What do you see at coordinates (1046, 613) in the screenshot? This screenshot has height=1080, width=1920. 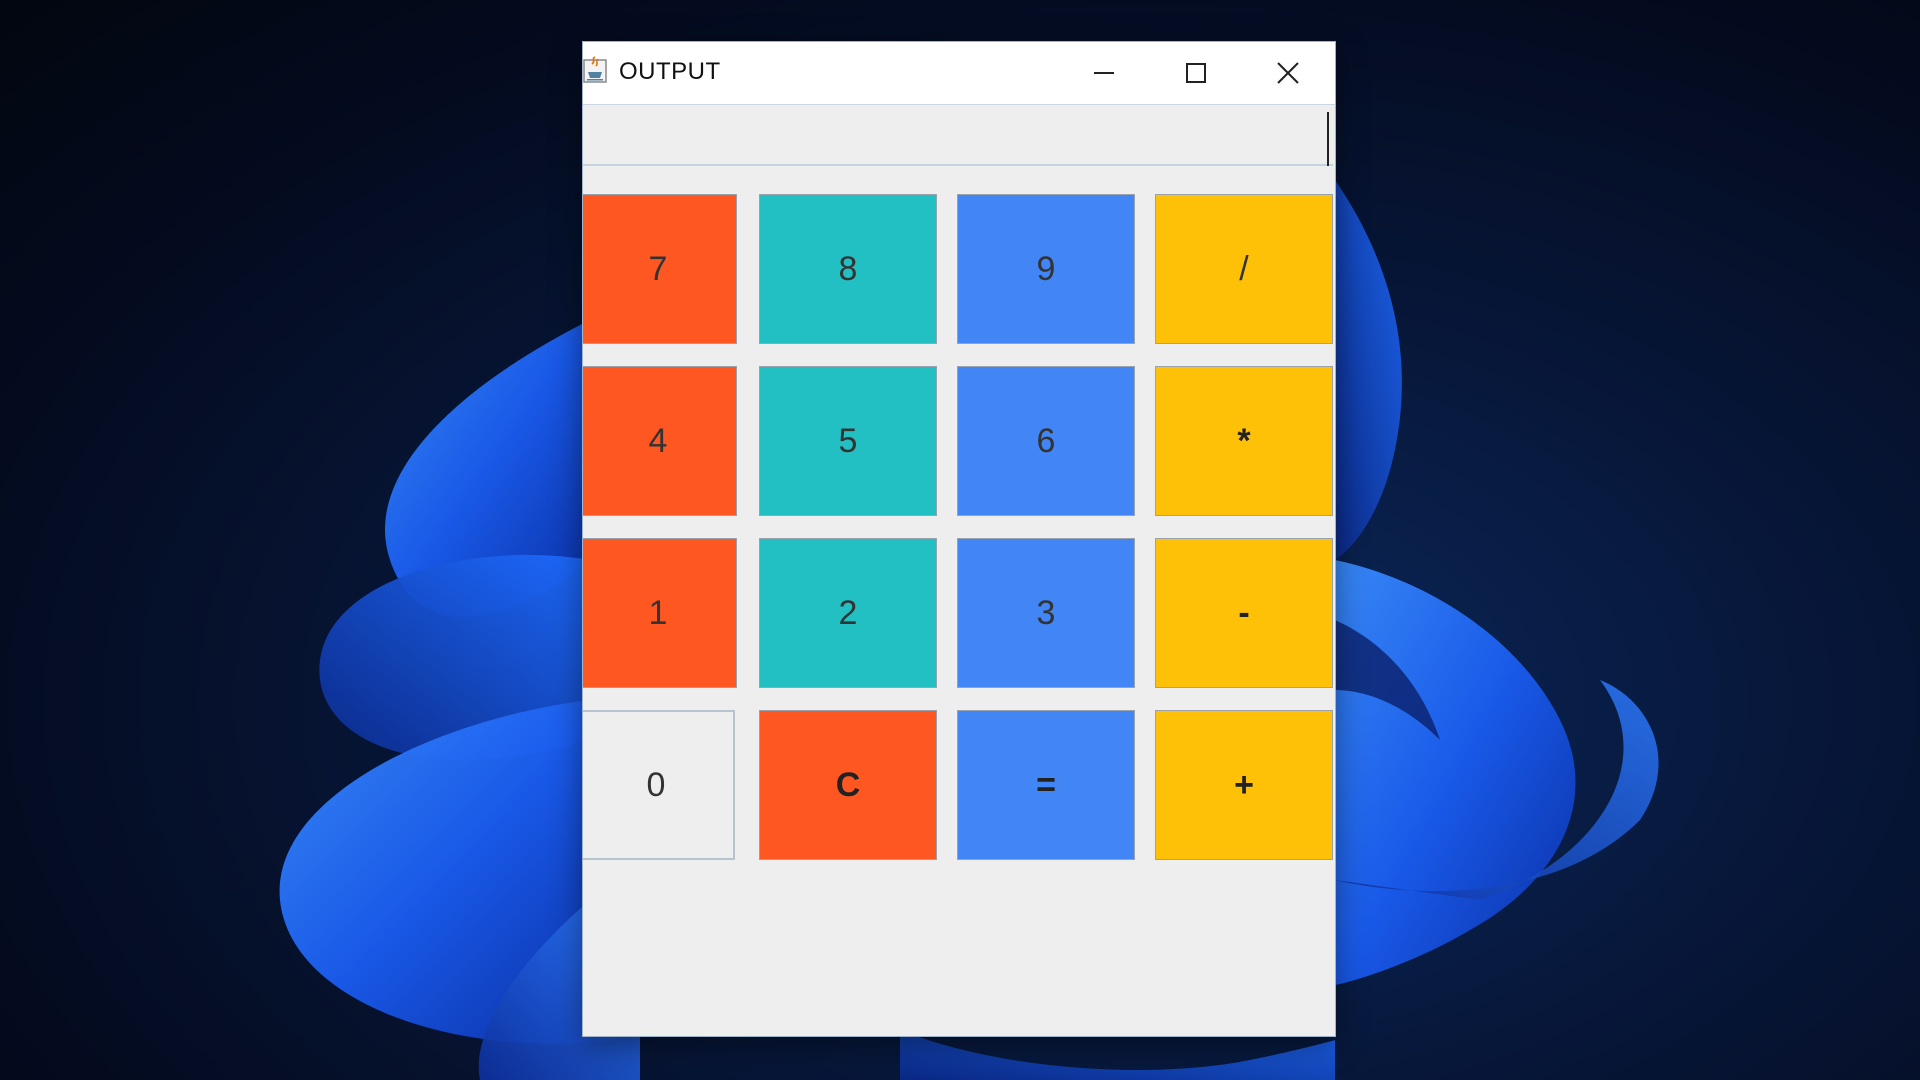 I see `key-3: 3` at bounding box center [1046, 613].